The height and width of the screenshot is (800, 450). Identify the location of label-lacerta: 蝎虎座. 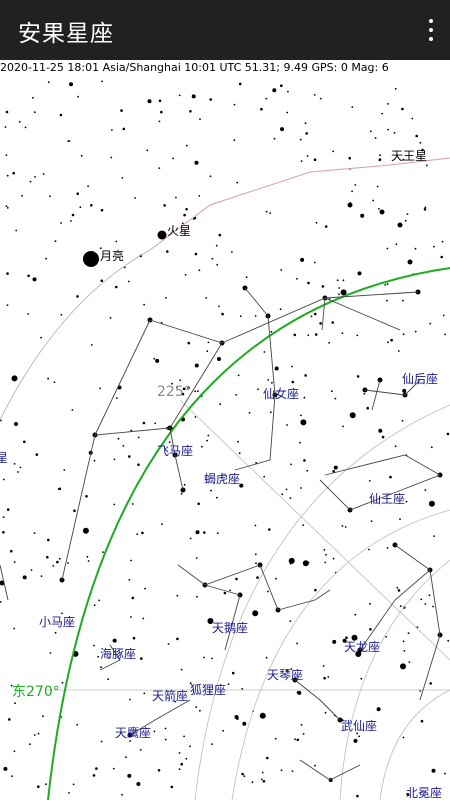
(222, 478).